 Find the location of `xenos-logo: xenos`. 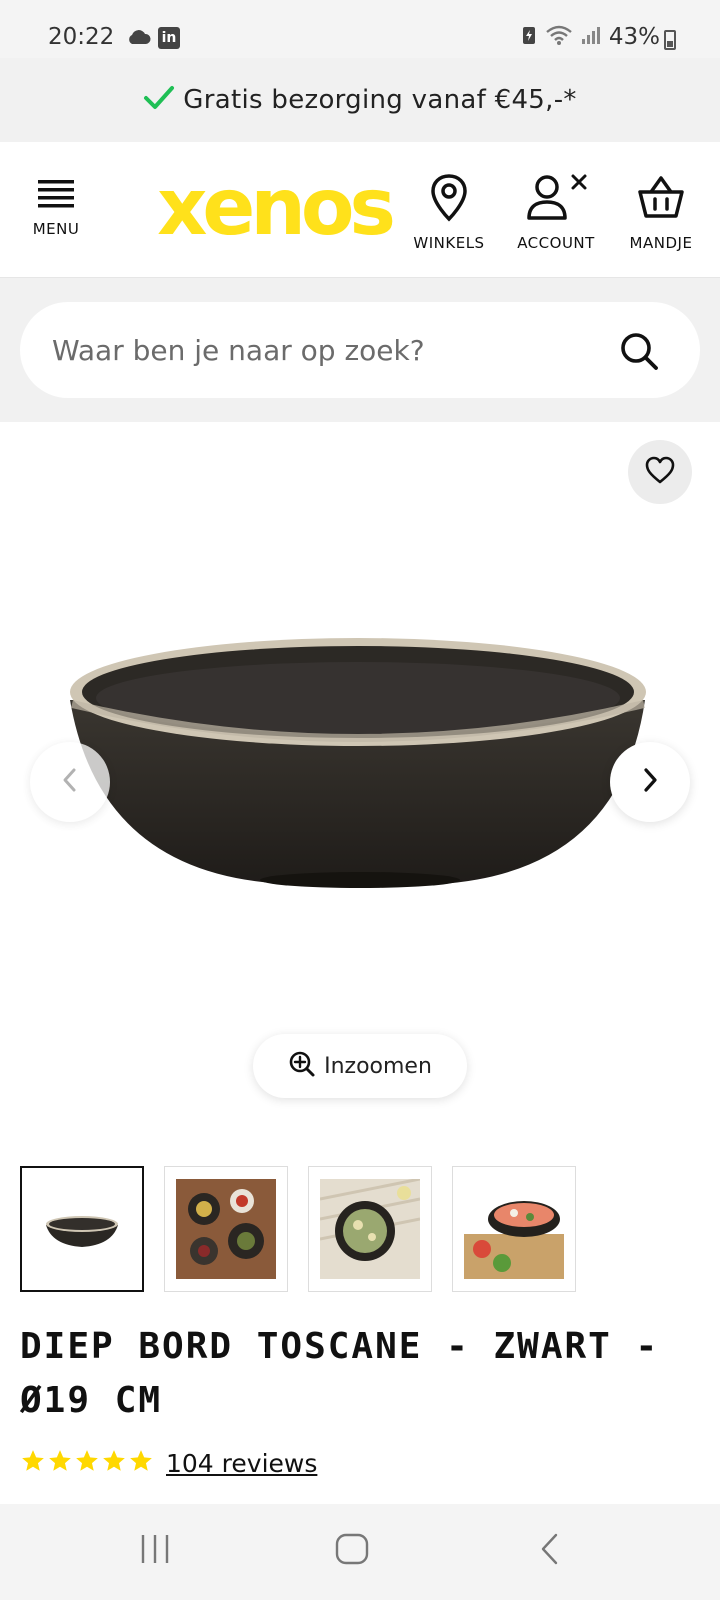

xenos-logo: xenos is located at coordinates (274, 208).